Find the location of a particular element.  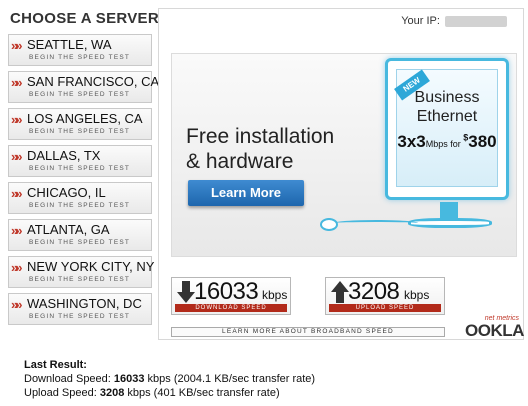

learn-broadband-link: LEARN MORE ABOUT BROADBAND SPEED is located at coordinates (308, 332).